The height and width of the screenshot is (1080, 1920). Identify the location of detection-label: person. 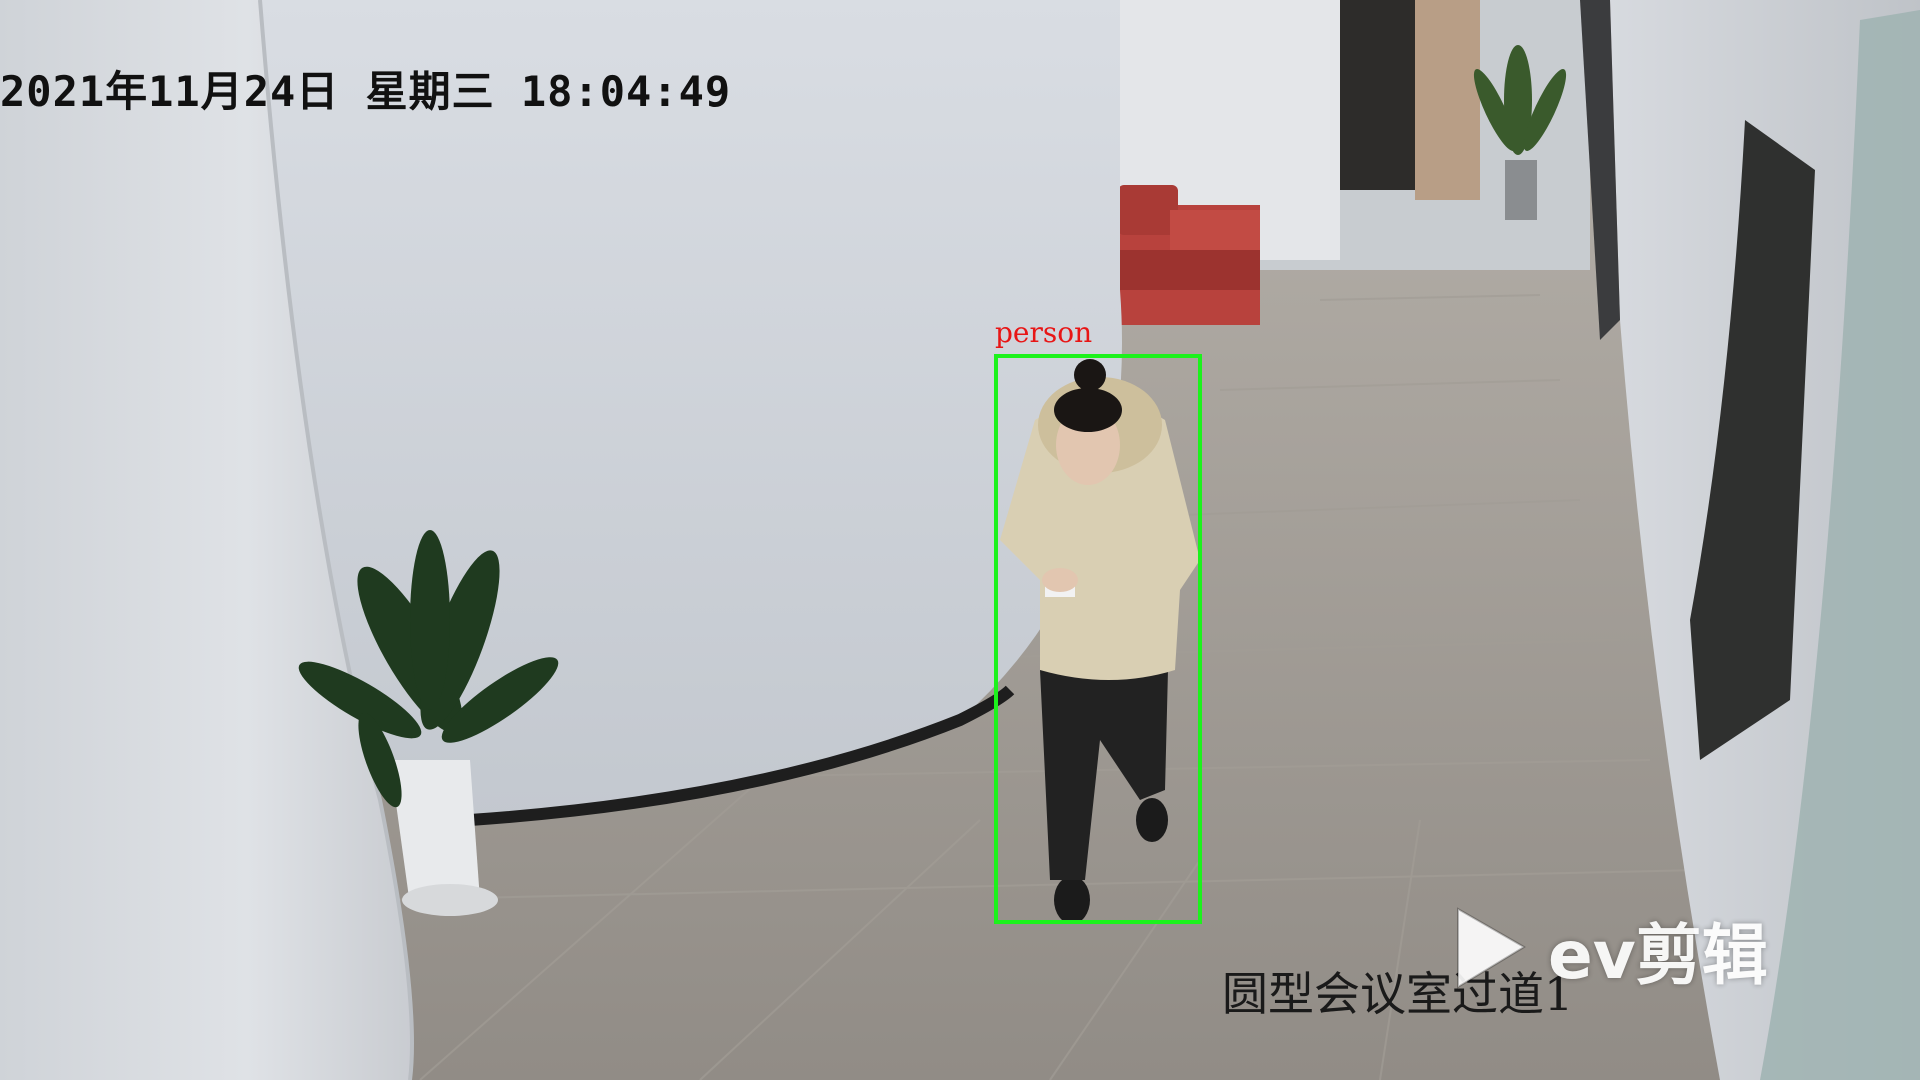
(1044, 332).